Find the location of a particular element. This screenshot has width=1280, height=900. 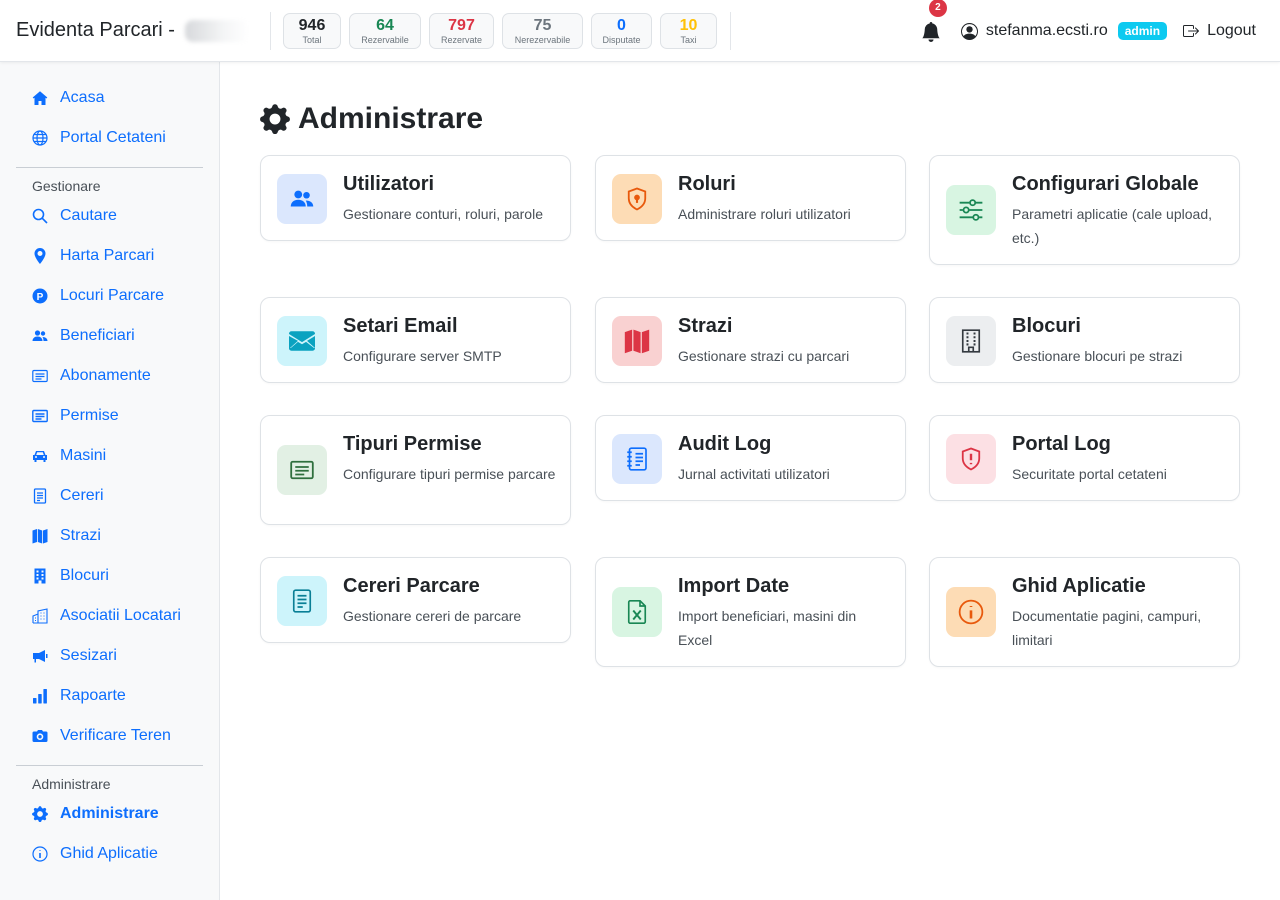

sidebar-item-harta-parcari: Harta Parcari is located at coordinates (93, 256).